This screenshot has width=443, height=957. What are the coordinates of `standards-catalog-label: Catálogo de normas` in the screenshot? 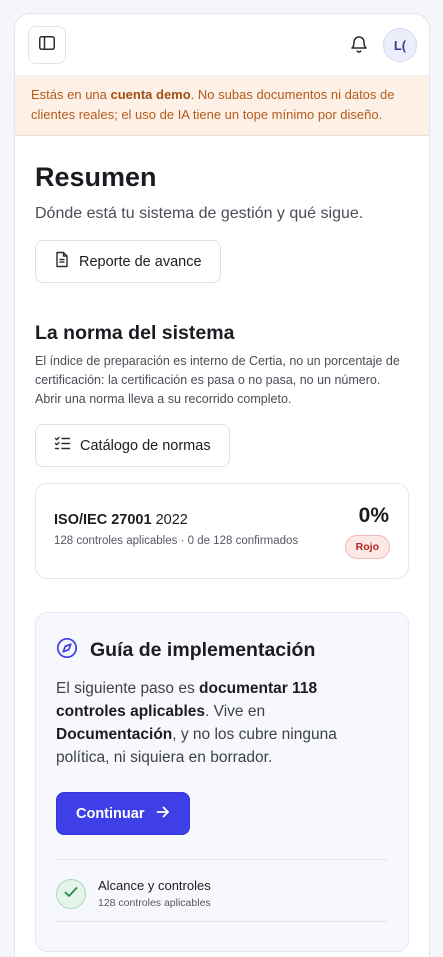 It's located at (145, 445).